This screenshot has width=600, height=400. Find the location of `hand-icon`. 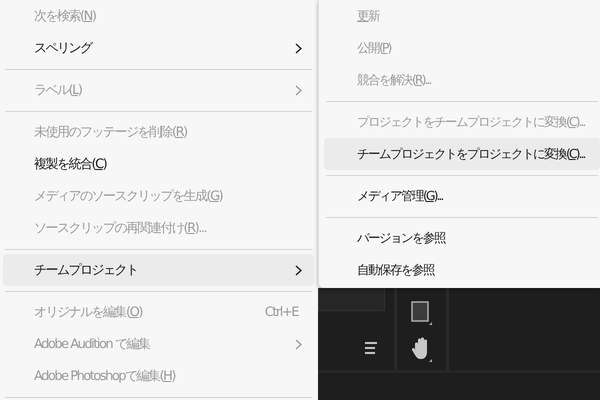

hand-icon is located at coordinates (422, 349).